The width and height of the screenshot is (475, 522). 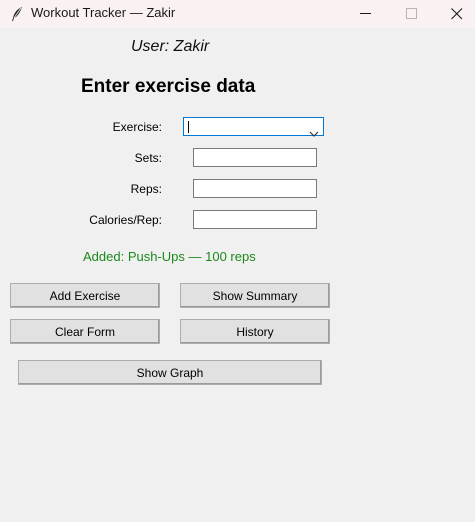 What do you see at coordinates (148, 158) in the screenshot?
I see `sets-label: Sets:` at bounding box center [148, 158].